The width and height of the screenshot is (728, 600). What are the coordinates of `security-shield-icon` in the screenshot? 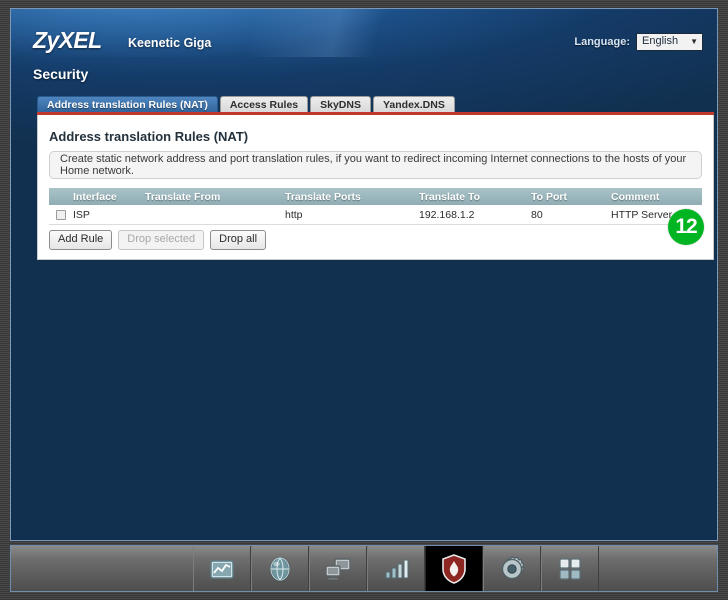 It's located at (454, 568).